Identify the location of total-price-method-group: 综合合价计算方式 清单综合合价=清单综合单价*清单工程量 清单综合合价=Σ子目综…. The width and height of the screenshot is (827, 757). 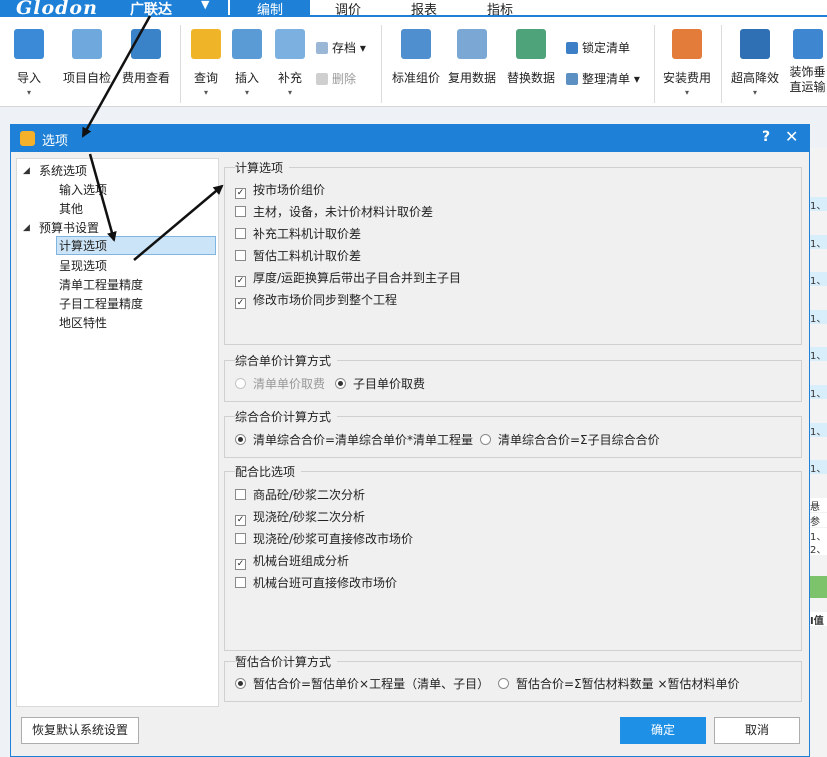
(513, 433).